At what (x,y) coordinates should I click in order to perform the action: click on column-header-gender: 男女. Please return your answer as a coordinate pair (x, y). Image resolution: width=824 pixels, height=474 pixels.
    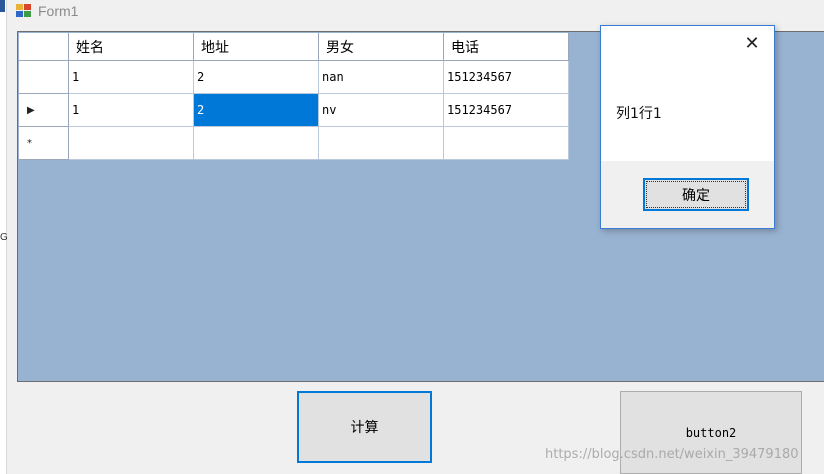
    Looking at the image, I should click on (381, 47).